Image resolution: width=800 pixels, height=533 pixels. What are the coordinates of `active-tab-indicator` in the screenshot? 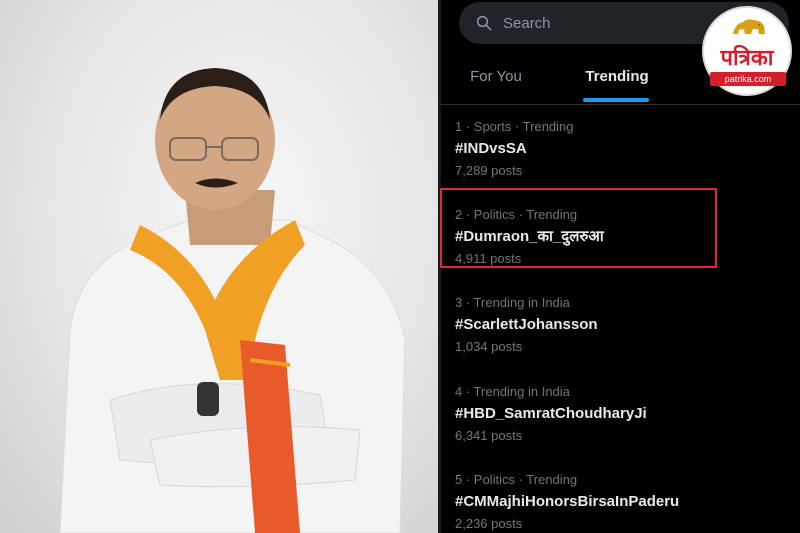 It's located at (616, 100).